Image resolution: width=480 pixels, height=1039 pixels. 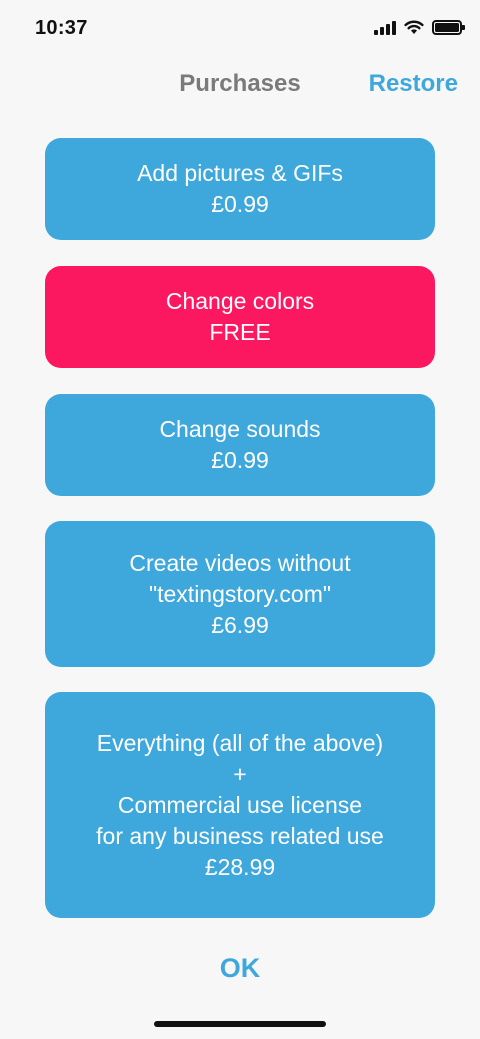 I want to click on purchase-price: FREE, so click(x=240, y=332).